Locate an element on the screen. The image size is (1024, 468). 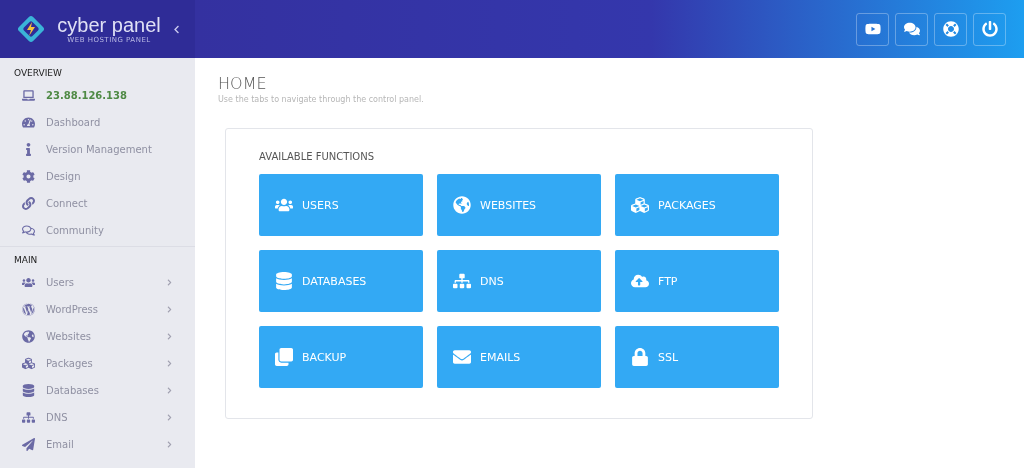
collapse-icon is located at coordinates (176, 29).